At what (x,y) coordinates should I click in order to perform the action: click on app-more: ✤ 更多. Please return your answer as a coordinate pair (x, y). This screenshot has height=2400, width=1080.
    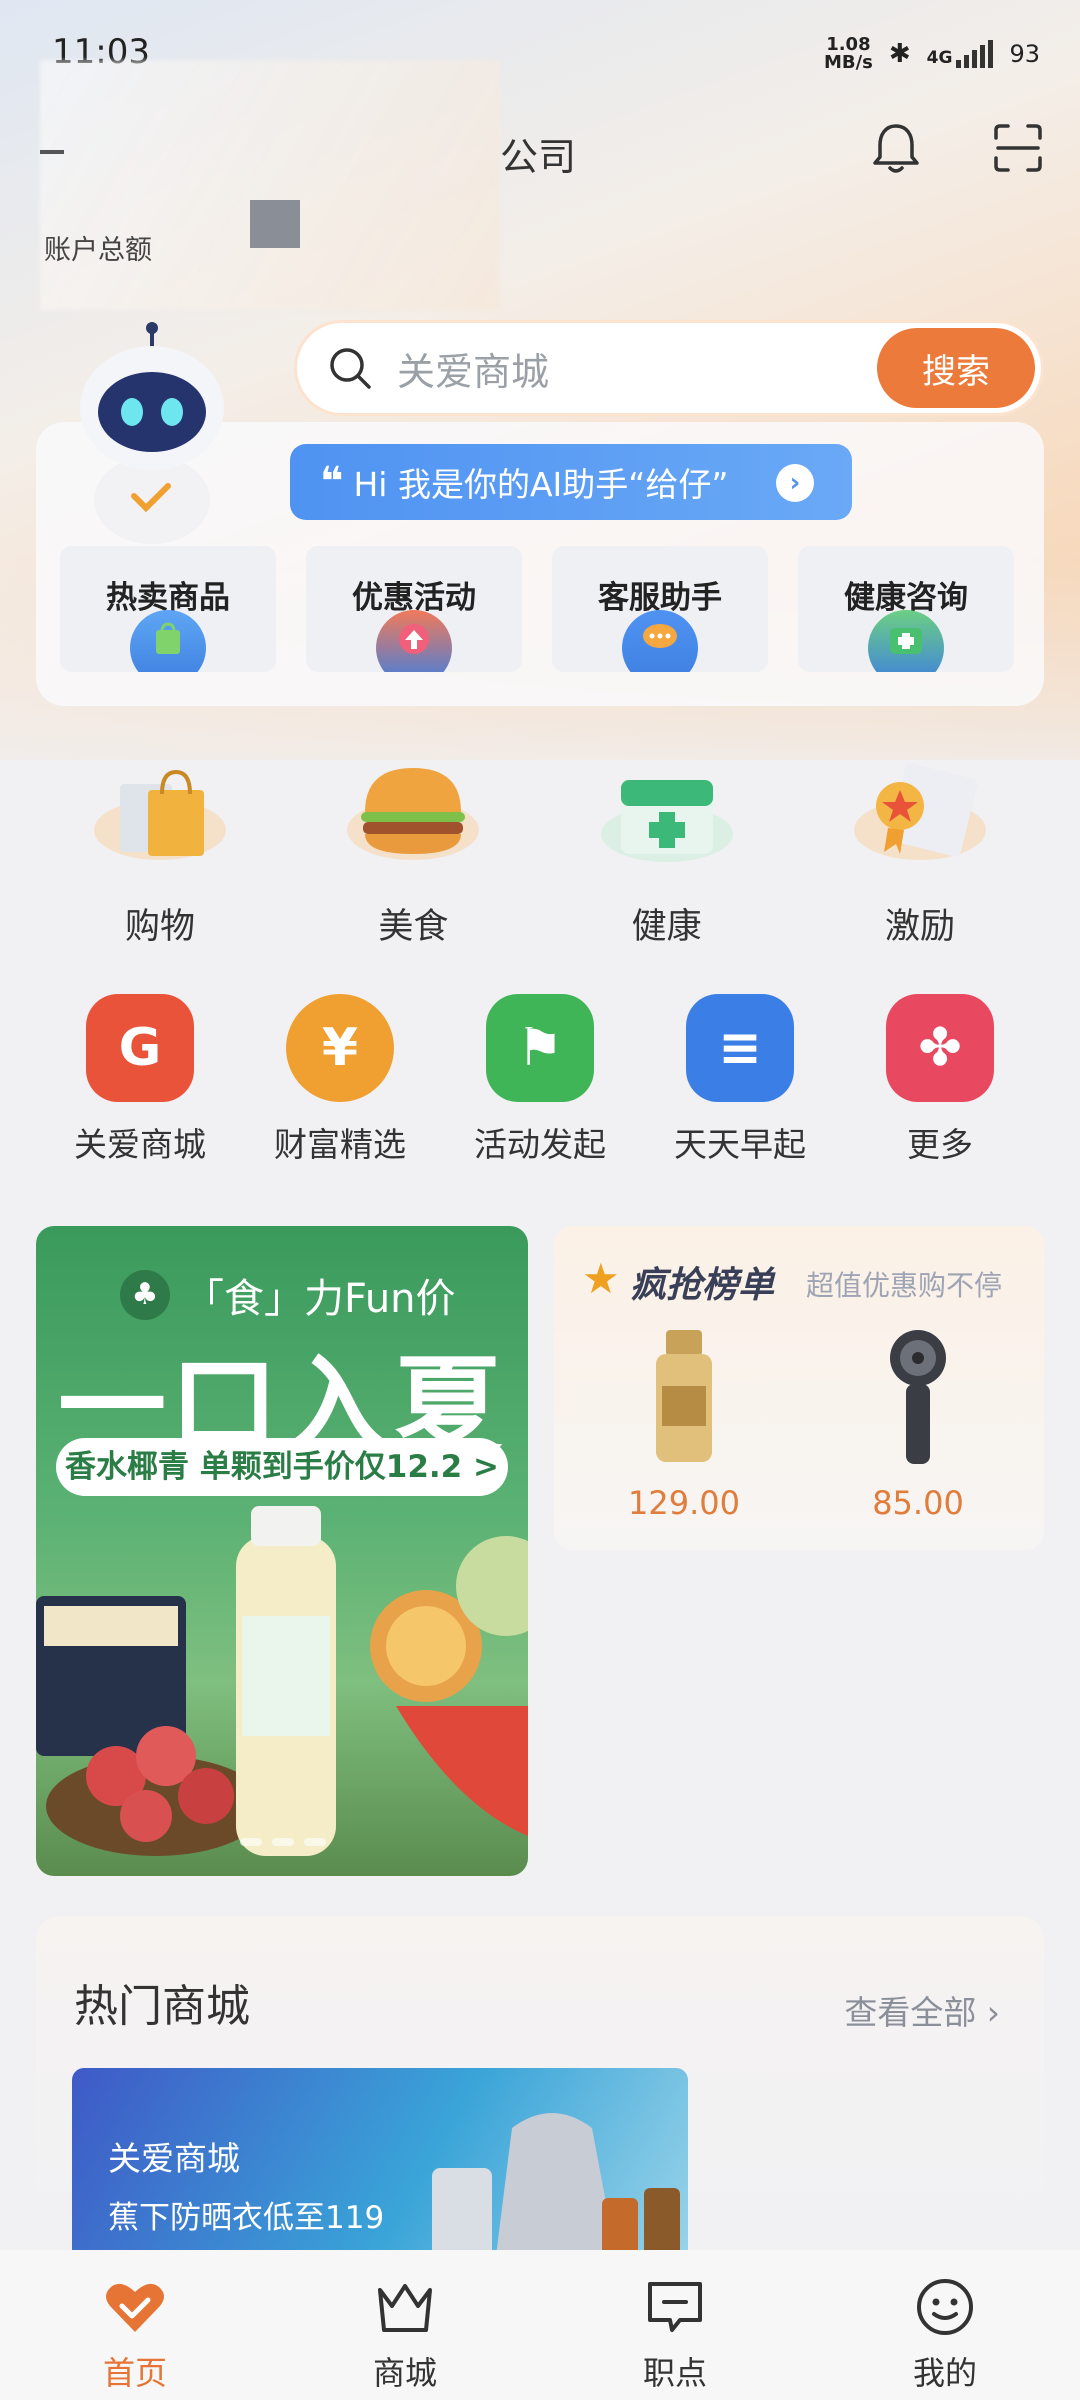
    Looking at the image, I should click on (940, 1080).